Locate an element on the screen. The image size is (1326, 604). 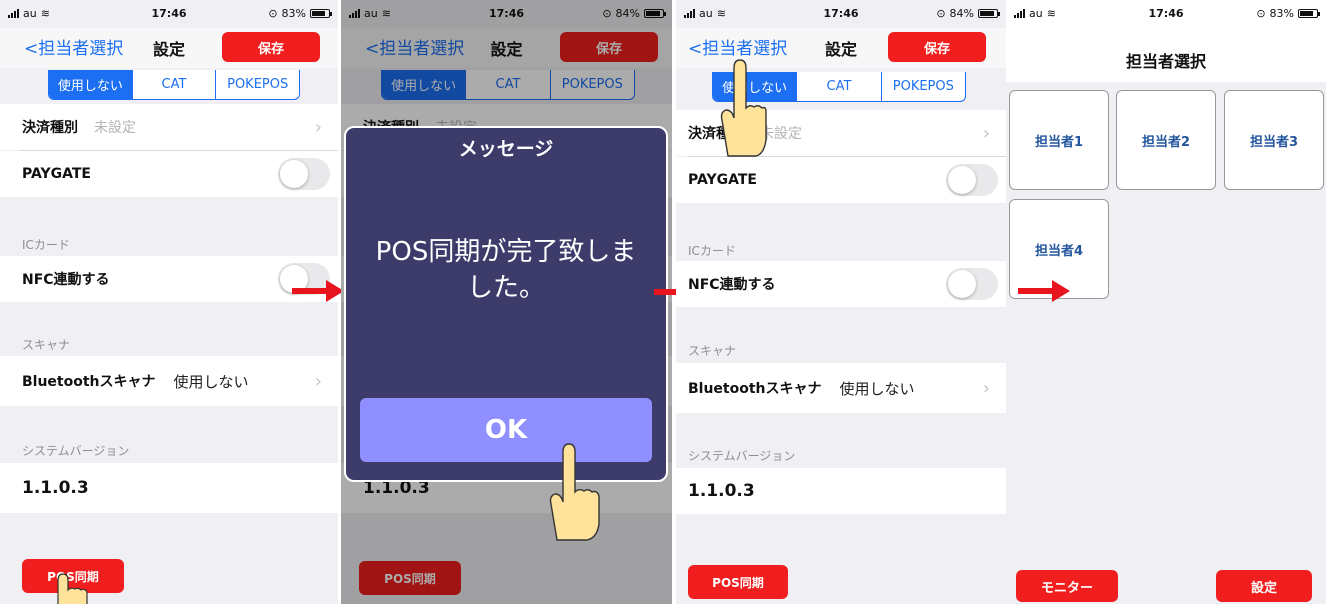
pos-sync-button: POS同期 is located at coordinates (738, 582).